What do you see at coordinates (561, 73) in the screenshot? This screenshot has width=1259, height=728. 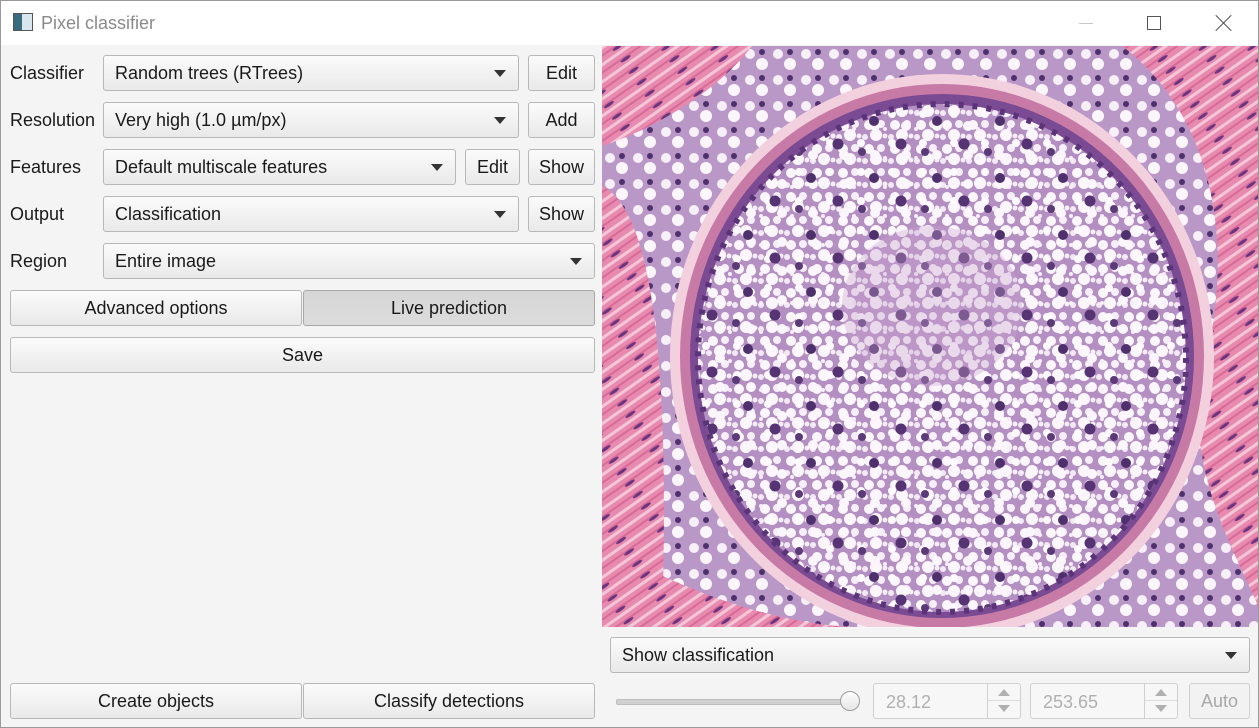 I see `edit-classifier-button: Edit` at bounding box center [561, 73].